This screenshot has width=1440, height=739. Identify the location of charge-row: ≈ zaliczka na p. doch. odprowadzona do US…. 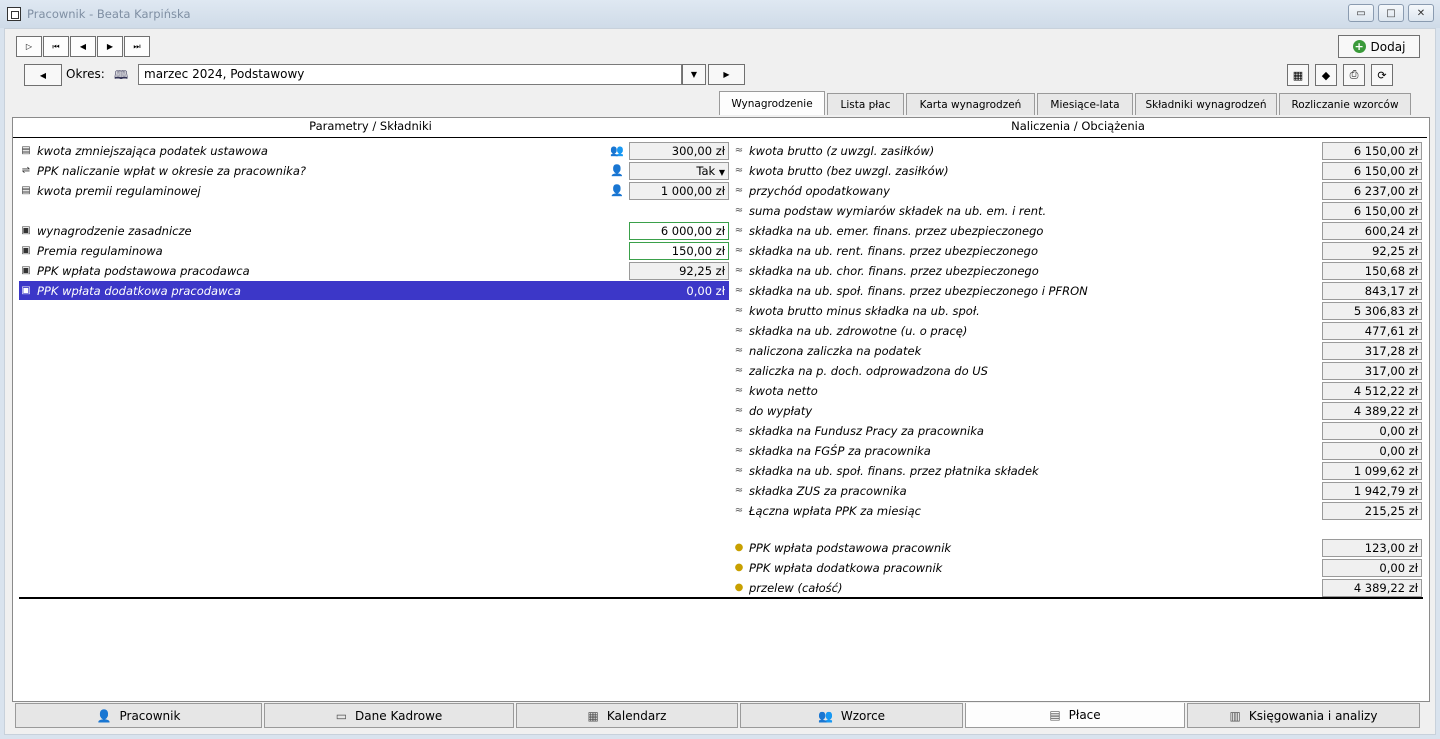
(1077, 370).